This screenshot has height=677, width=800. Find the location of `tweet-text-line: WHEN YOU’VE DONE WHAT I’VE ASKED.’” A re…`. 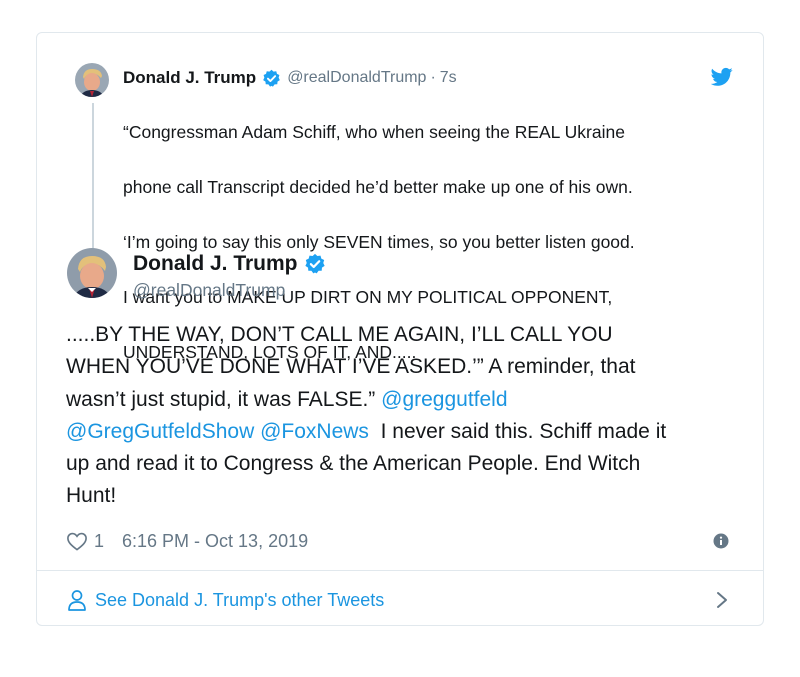

tweet-text-line: WHEN YOU’VE DONE WHAT I’VE ASKED.’” A re… is located at coordinates (351, 367).